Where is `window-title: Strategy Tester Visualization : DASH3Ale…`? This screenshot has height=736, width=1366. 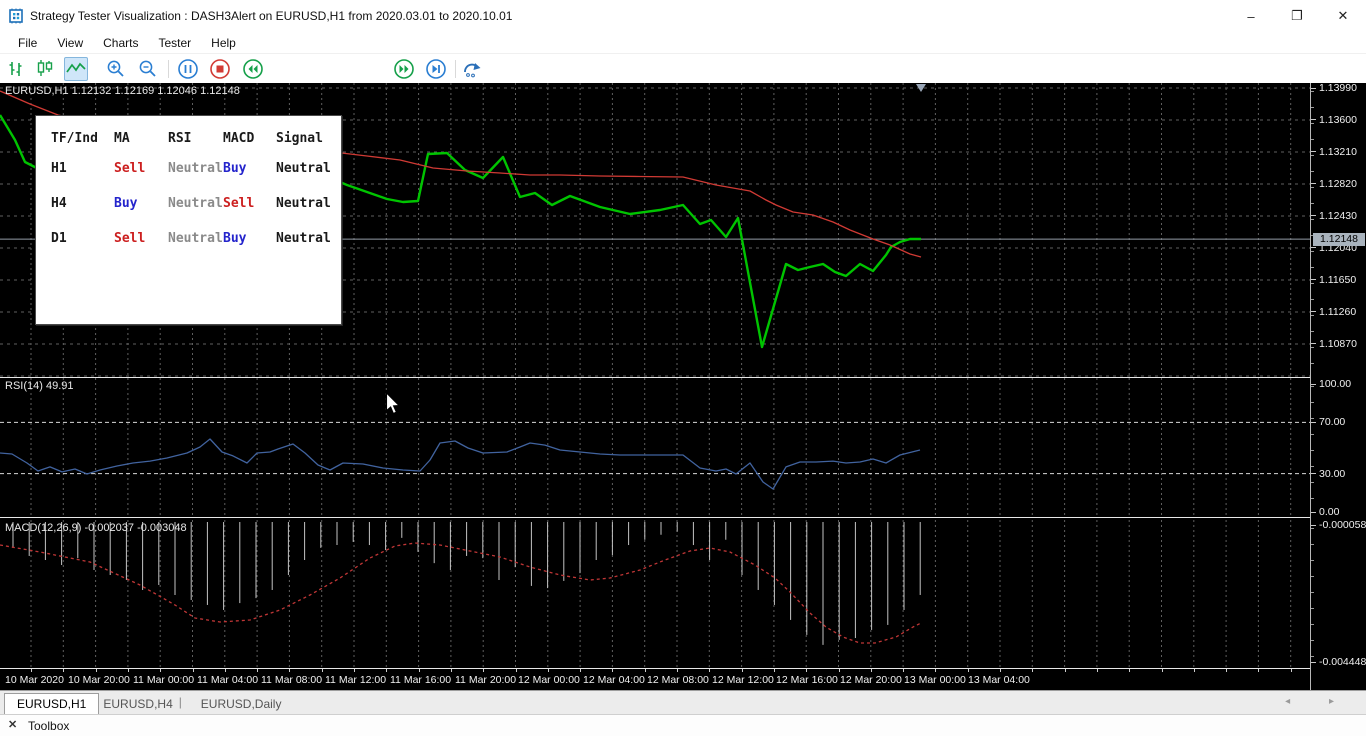
window-title: Strategy Tester Visualization : DASH3Ale… is located at coordinates (271, 16).